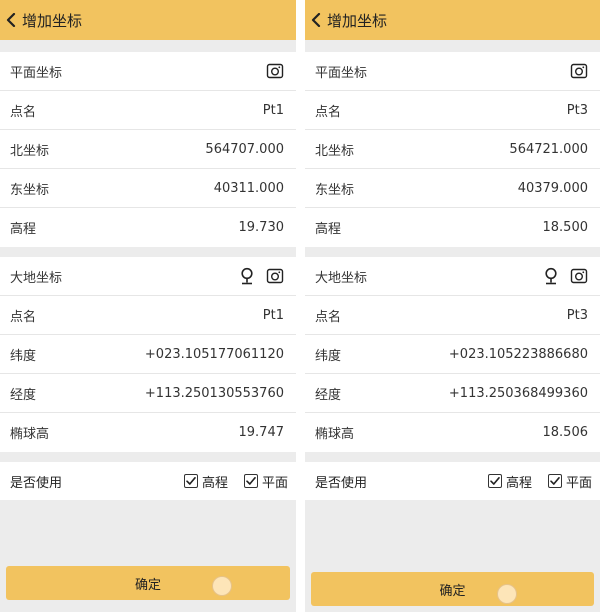 Image resolution: width=600 pixels, height=612 pixels. What do you see at coordinates (452, 432) in the screenshot?
I see `ellipsoid-height-row: 椭球高 18.506` at bounding box center [452, 432].